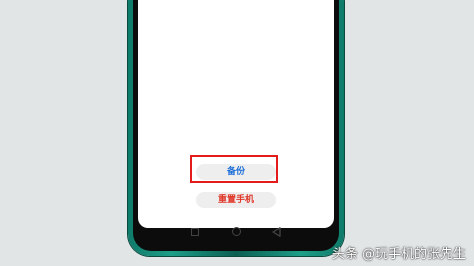  What do you see at coordinates (398, 254) in the screenshot?
I see `watermark-text: 头条 @玩手机的张先生` at bounding box center [398, 254].